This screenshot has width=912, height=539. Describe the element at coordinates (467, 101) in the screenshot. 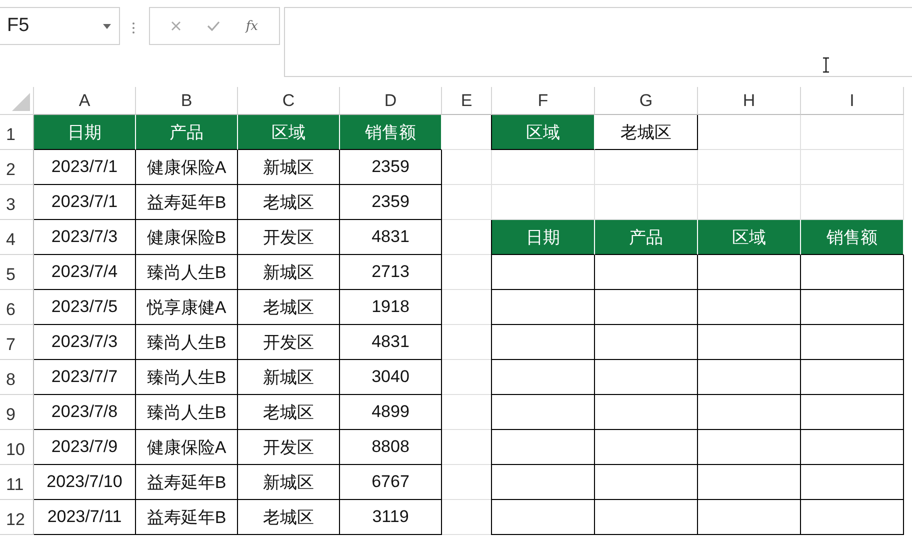

I see `column-header: E` at that location.